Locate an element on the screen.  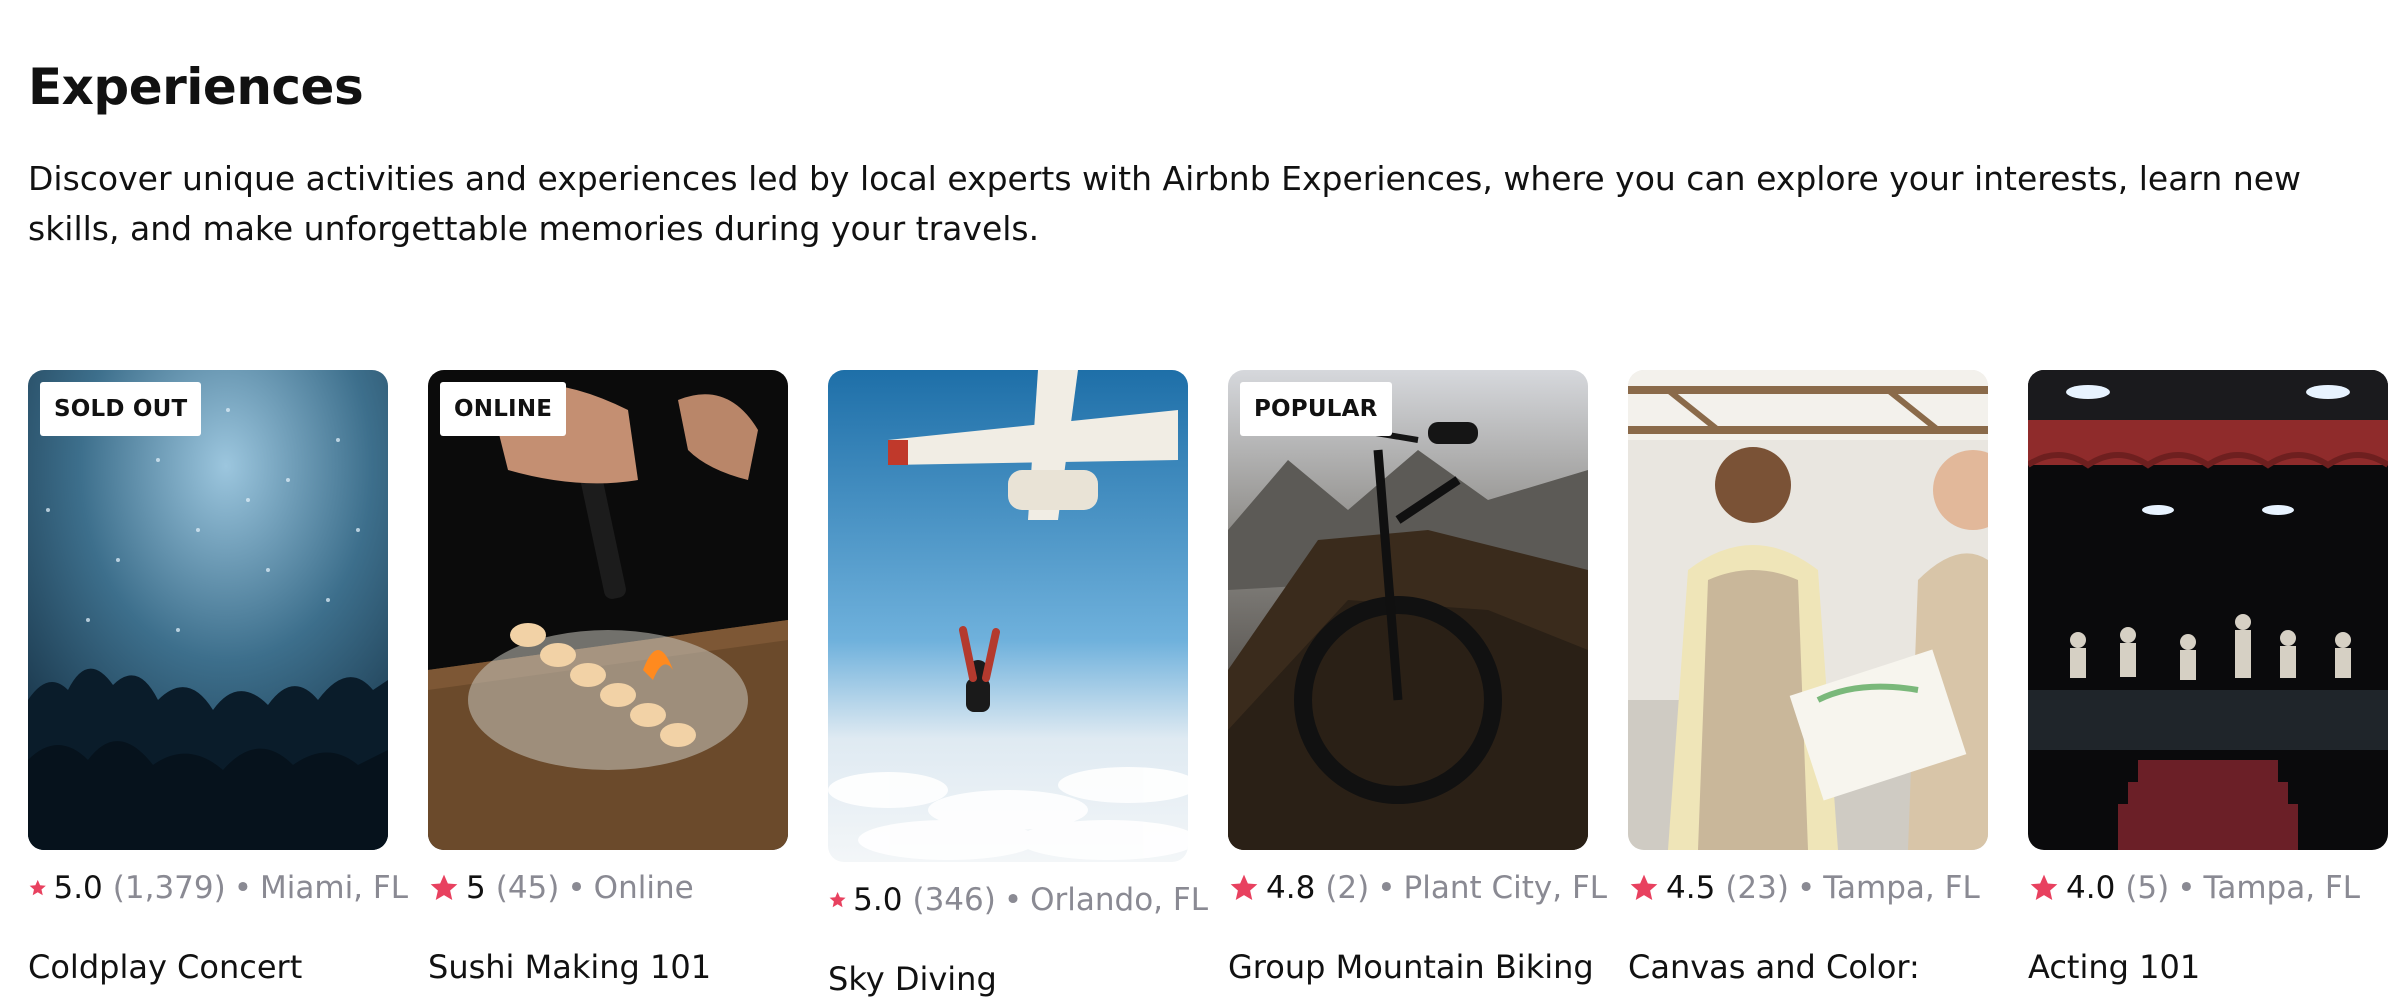
review-count: (346) is located at coordinates (954, 900).